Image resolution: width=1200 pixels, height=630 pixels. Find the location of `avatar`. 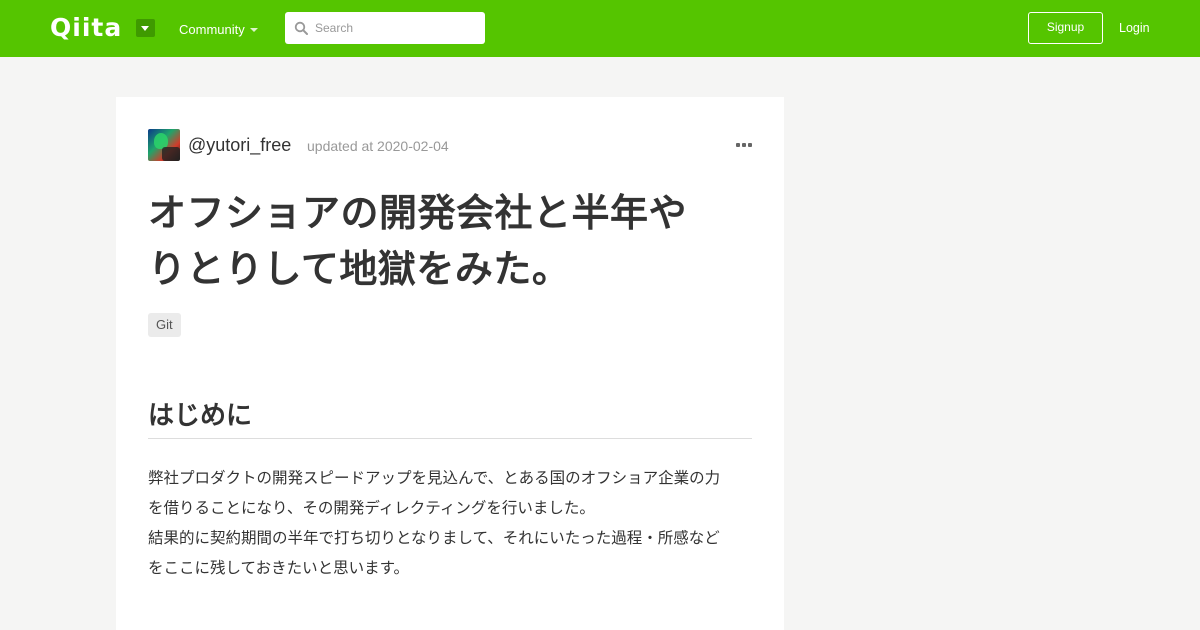

avatar is located at coordinates (164, 145).